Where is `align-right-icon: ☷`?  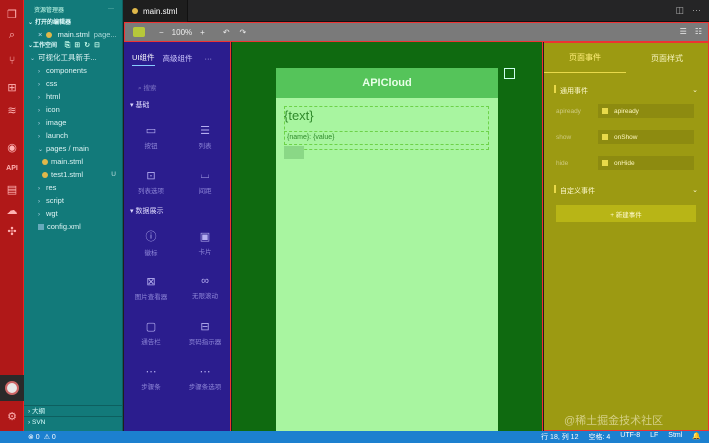
align-right-icon: ☷ is located at coordinates (698, 31).